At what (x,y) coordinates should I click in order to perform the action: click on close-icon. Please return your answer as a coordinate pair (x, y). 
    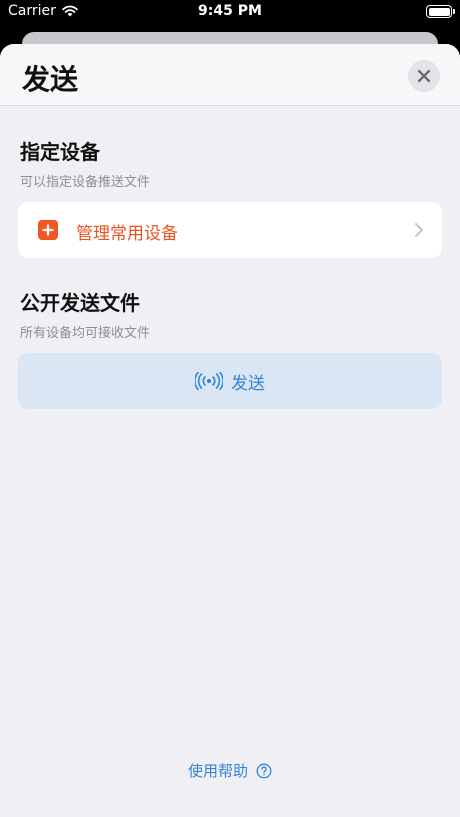
    Looking at the image, I should click on (424, 76).